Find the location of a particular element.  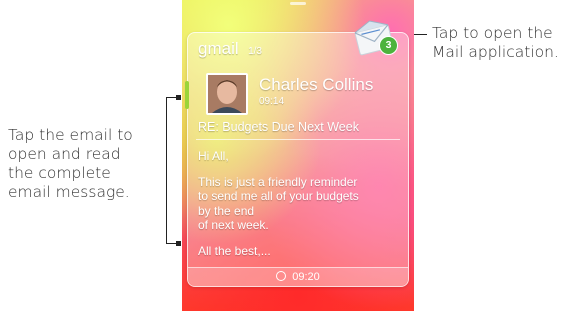

received-time: 09:14 is located at coordinates (272, 101).